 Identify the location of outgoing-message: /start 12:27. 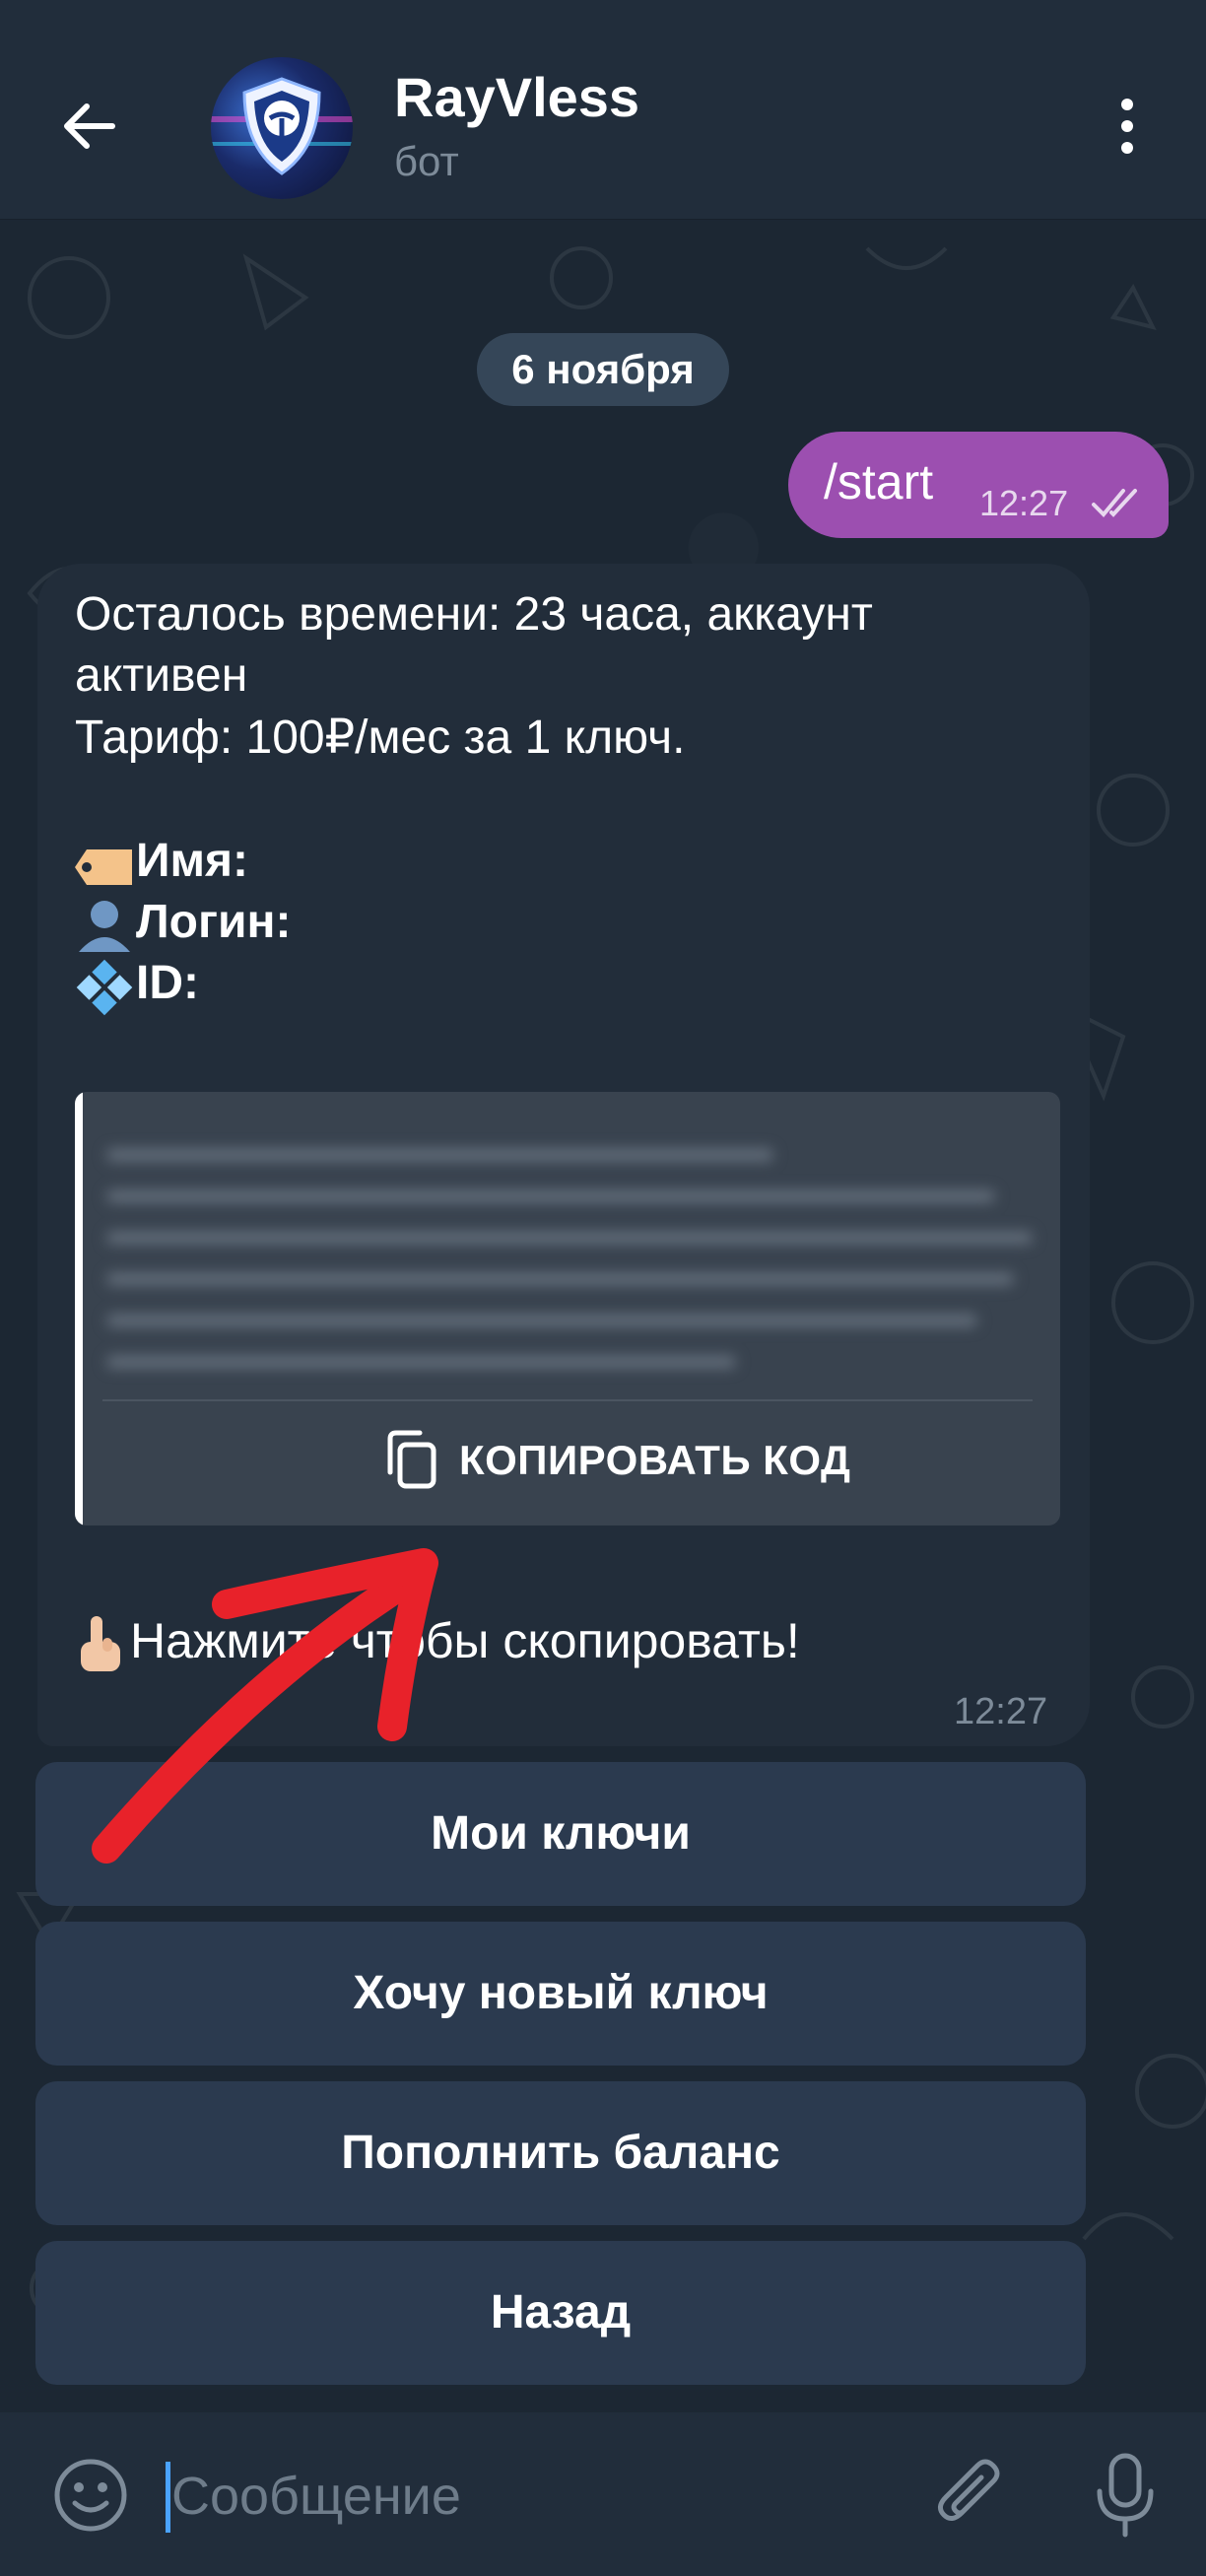
(978, 485).